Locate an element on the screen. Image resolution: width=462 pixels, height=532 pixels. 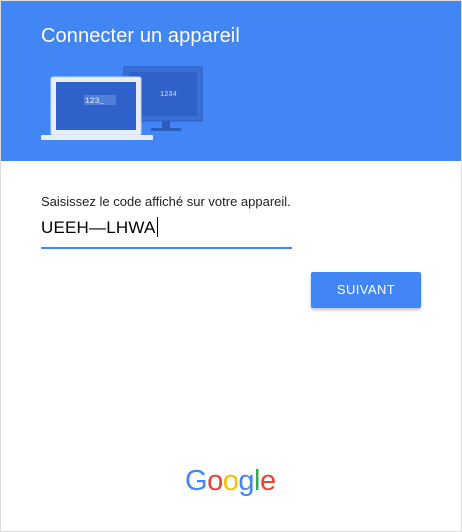
google-logo-letter: e is located at coordinates (267, 481).